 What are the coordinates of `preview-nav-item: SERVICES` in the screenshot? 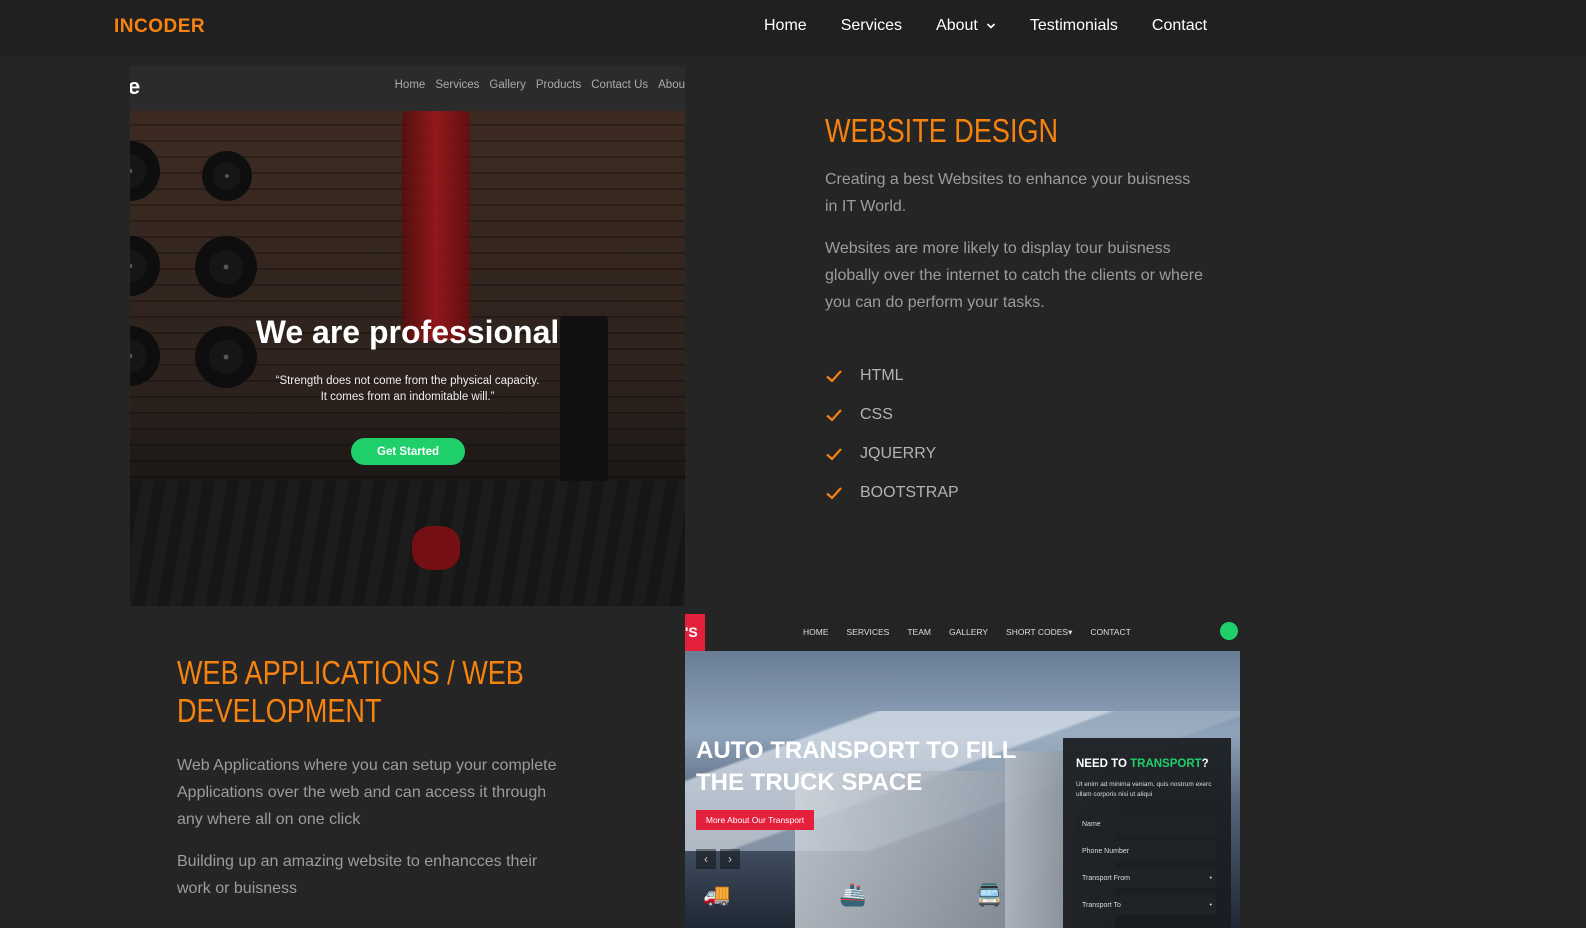 It's located at (868, 632).